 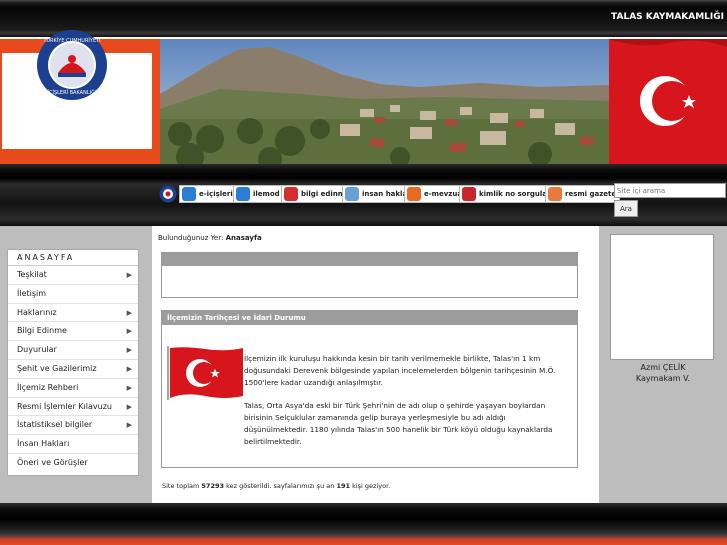 What do you see at coordinates (208, 194) in the screenshot?
I see `quicklink-e-icisleri: e-içişleri` at bounding box center [208, 194].